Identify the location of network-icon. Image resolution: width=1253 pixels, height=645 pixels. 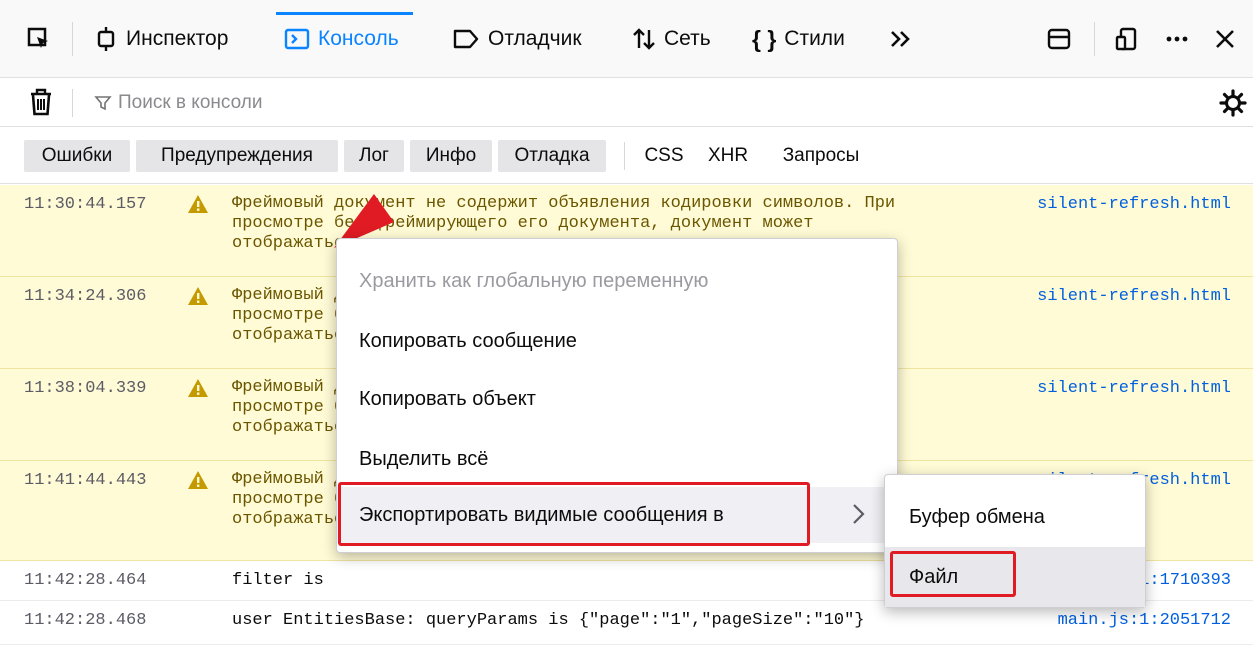
(644, 39).